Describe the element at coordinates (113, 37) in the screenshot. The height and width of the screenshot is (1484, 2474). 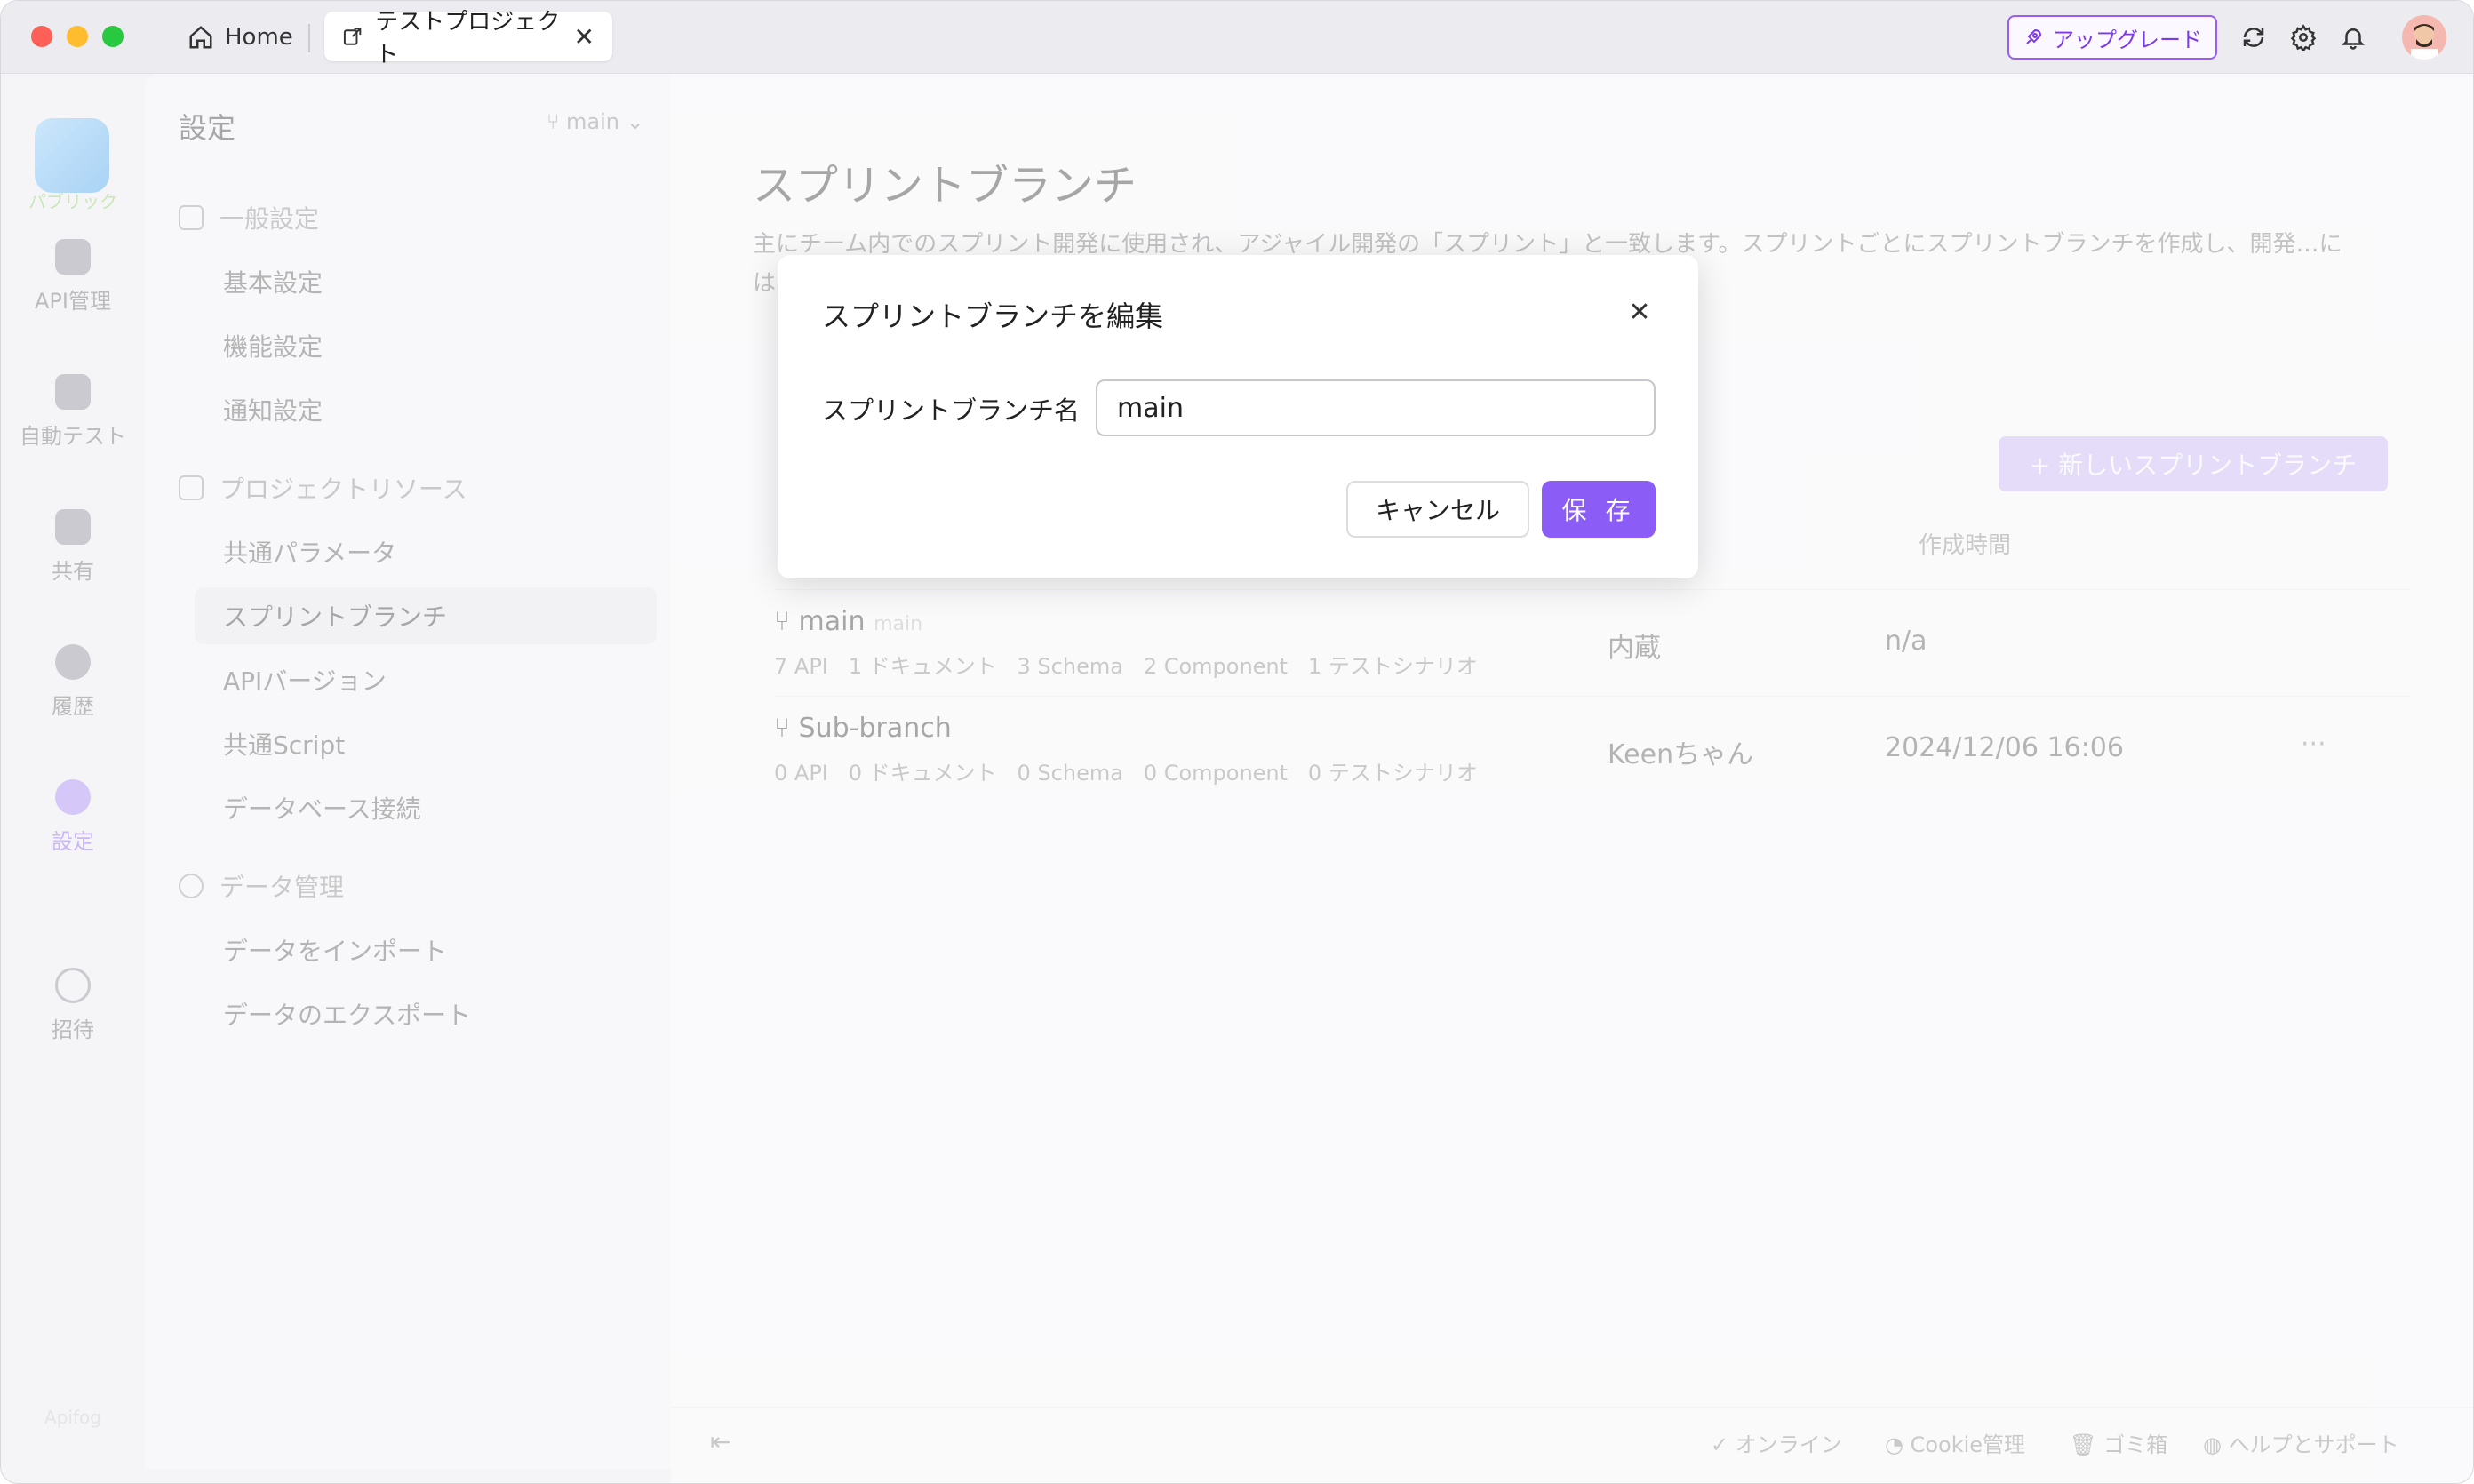
I see `maximize-window-button` at that location.